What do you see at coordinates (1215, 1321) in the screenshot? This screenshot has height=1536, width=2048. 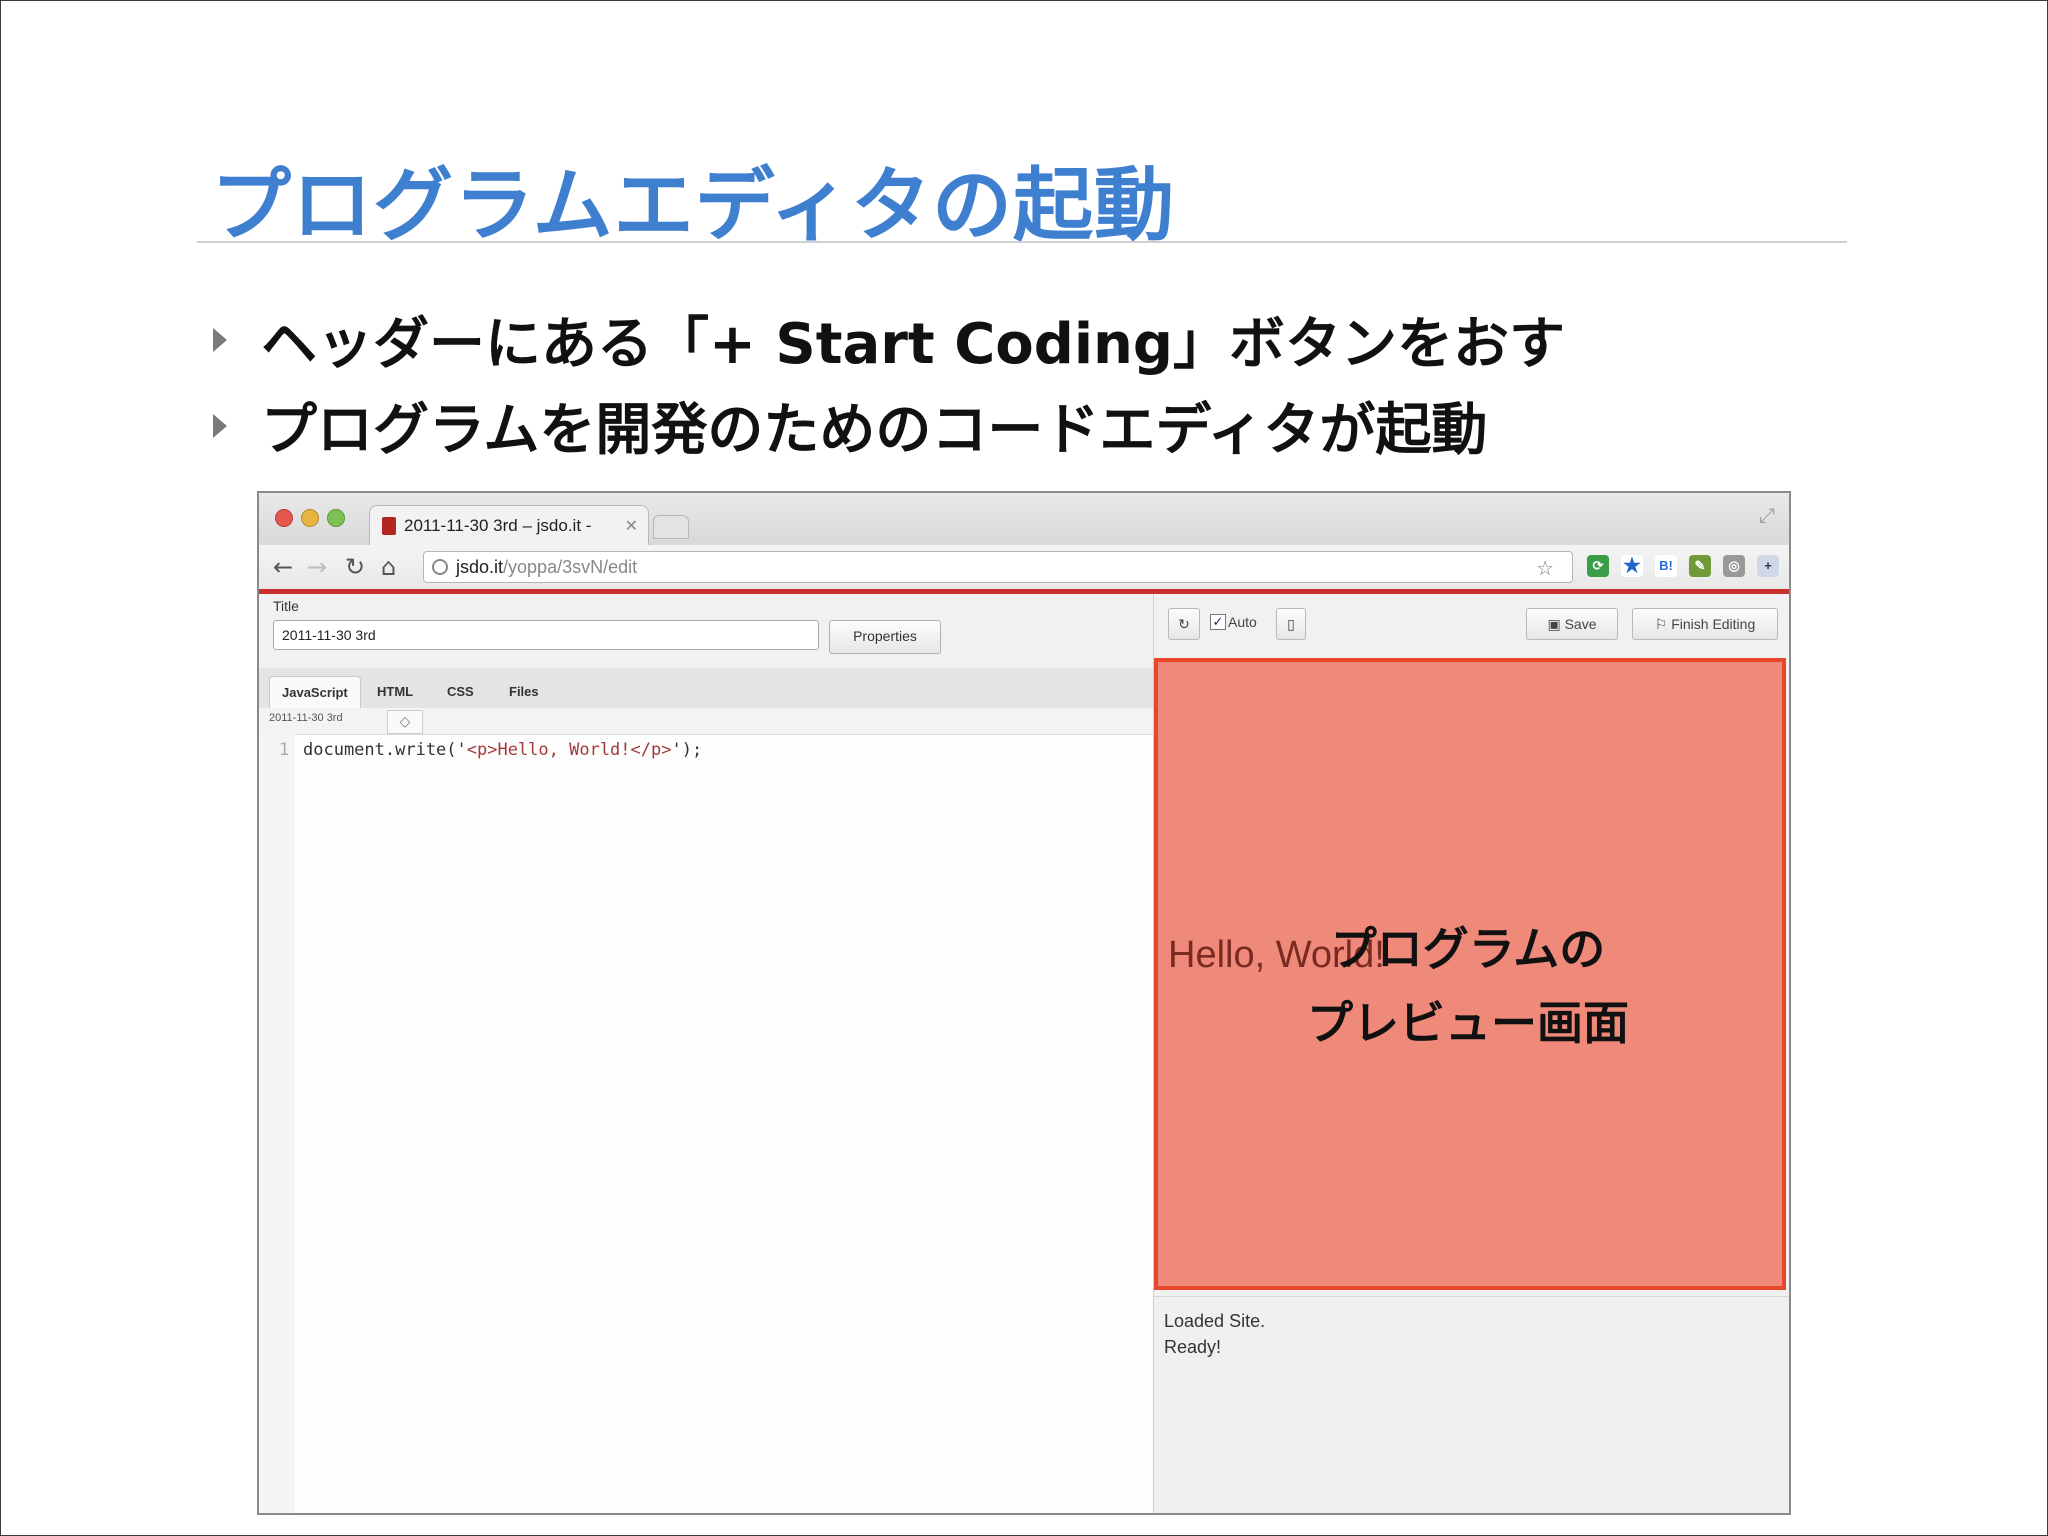 I see `console-line: Loaded Site.` at bounding box center [1215, 1321].